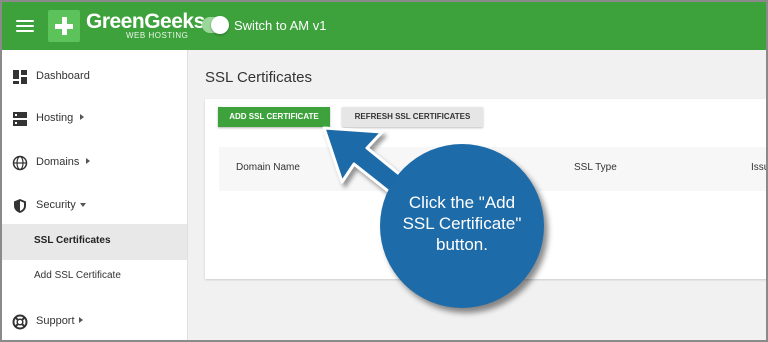 This screenshot has height=342, width=768. I want to click on callout-line: button., so click(462, 244).